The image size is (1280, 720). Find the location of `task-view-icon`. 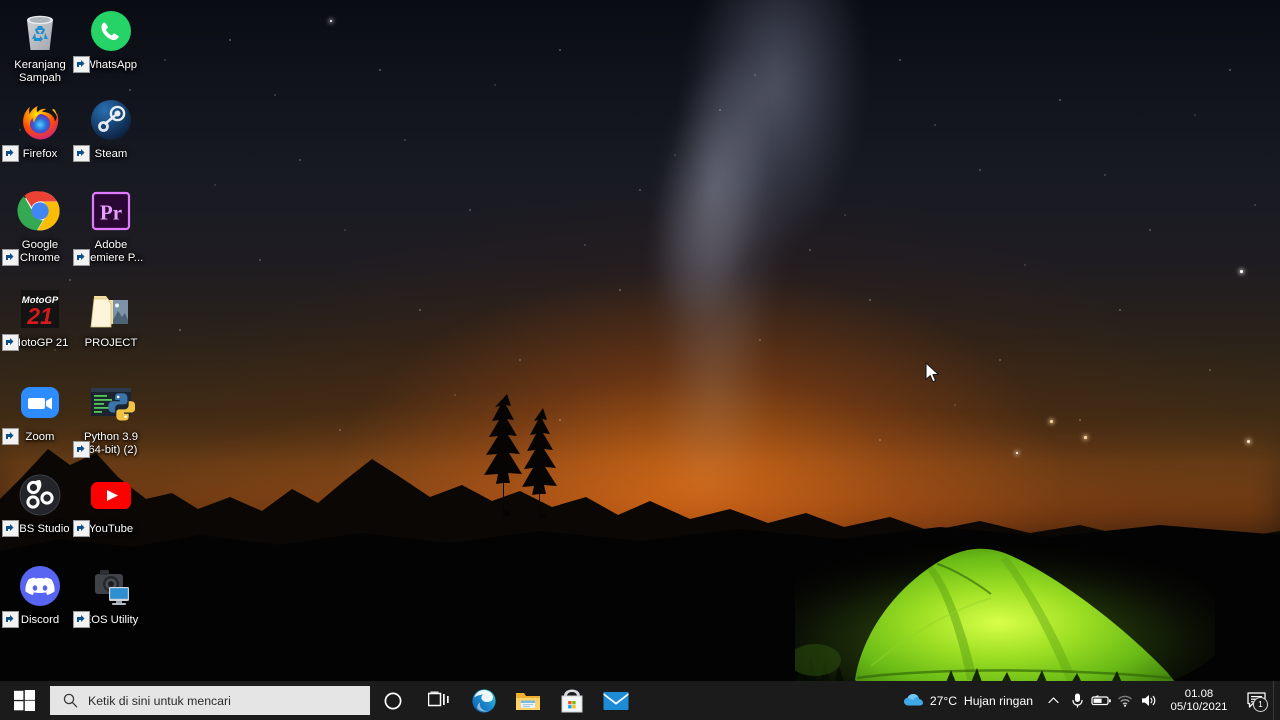

task-view-icon is located at coordinates (438, 699).